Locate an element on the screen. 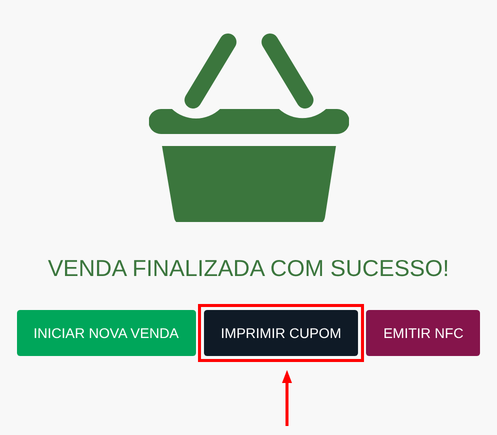  action-button: IMPRIMIR CUPOM is located at coordinates (281, 333).